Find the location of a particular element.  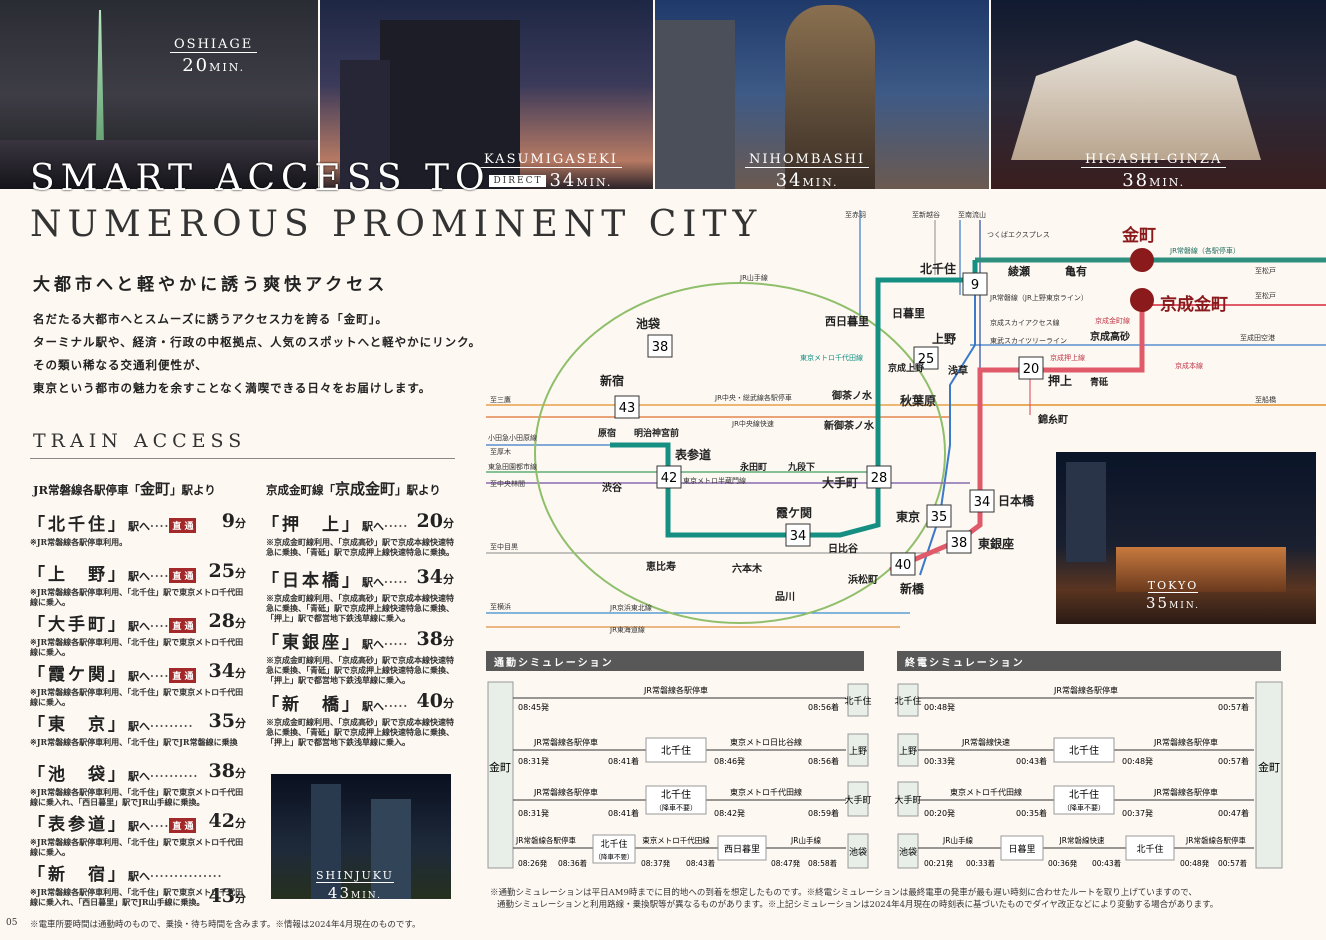

access-row: 「大手町」駅へ···· 直 通 28分 is located at coordinates (137, 622).